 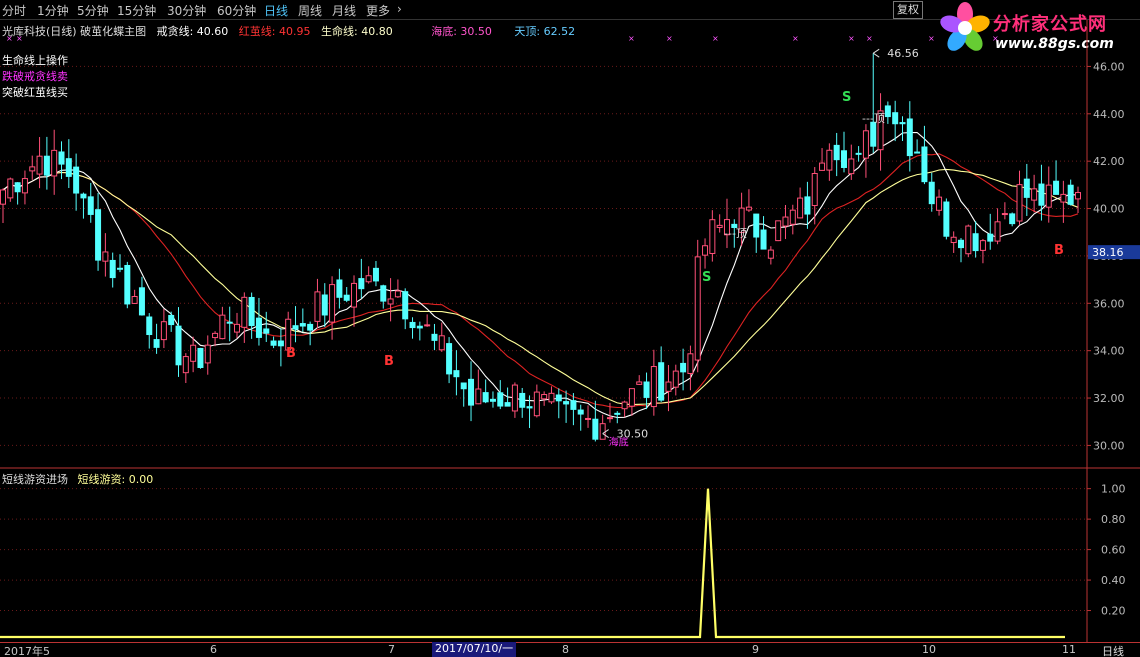 I want to click on trough-text: 海底, so click(x=619, y=442).